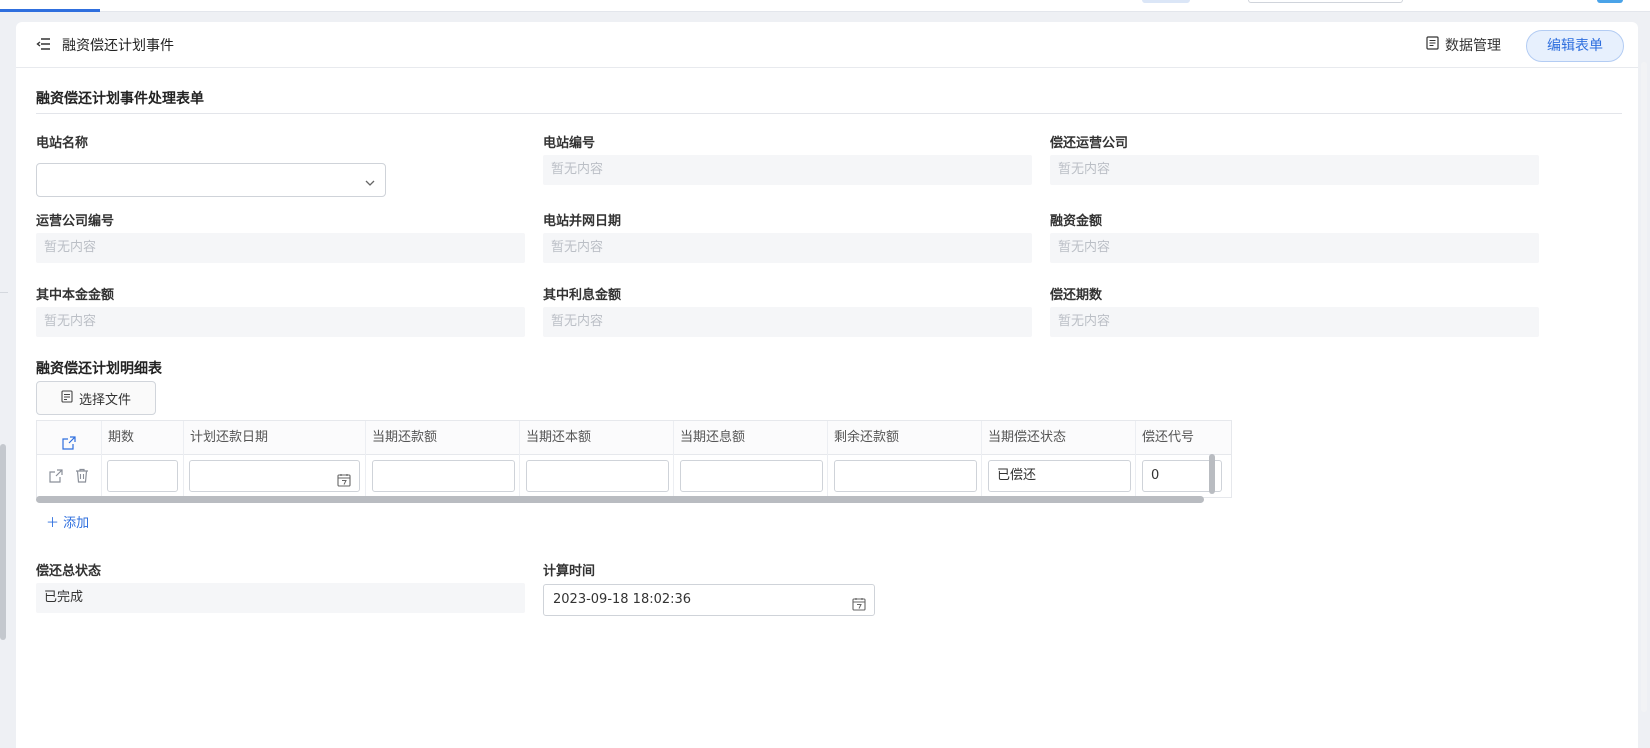  Describe the element at coordinates (620, 499) in the screenshot. I see `horizontal-scrollbar` at that location.